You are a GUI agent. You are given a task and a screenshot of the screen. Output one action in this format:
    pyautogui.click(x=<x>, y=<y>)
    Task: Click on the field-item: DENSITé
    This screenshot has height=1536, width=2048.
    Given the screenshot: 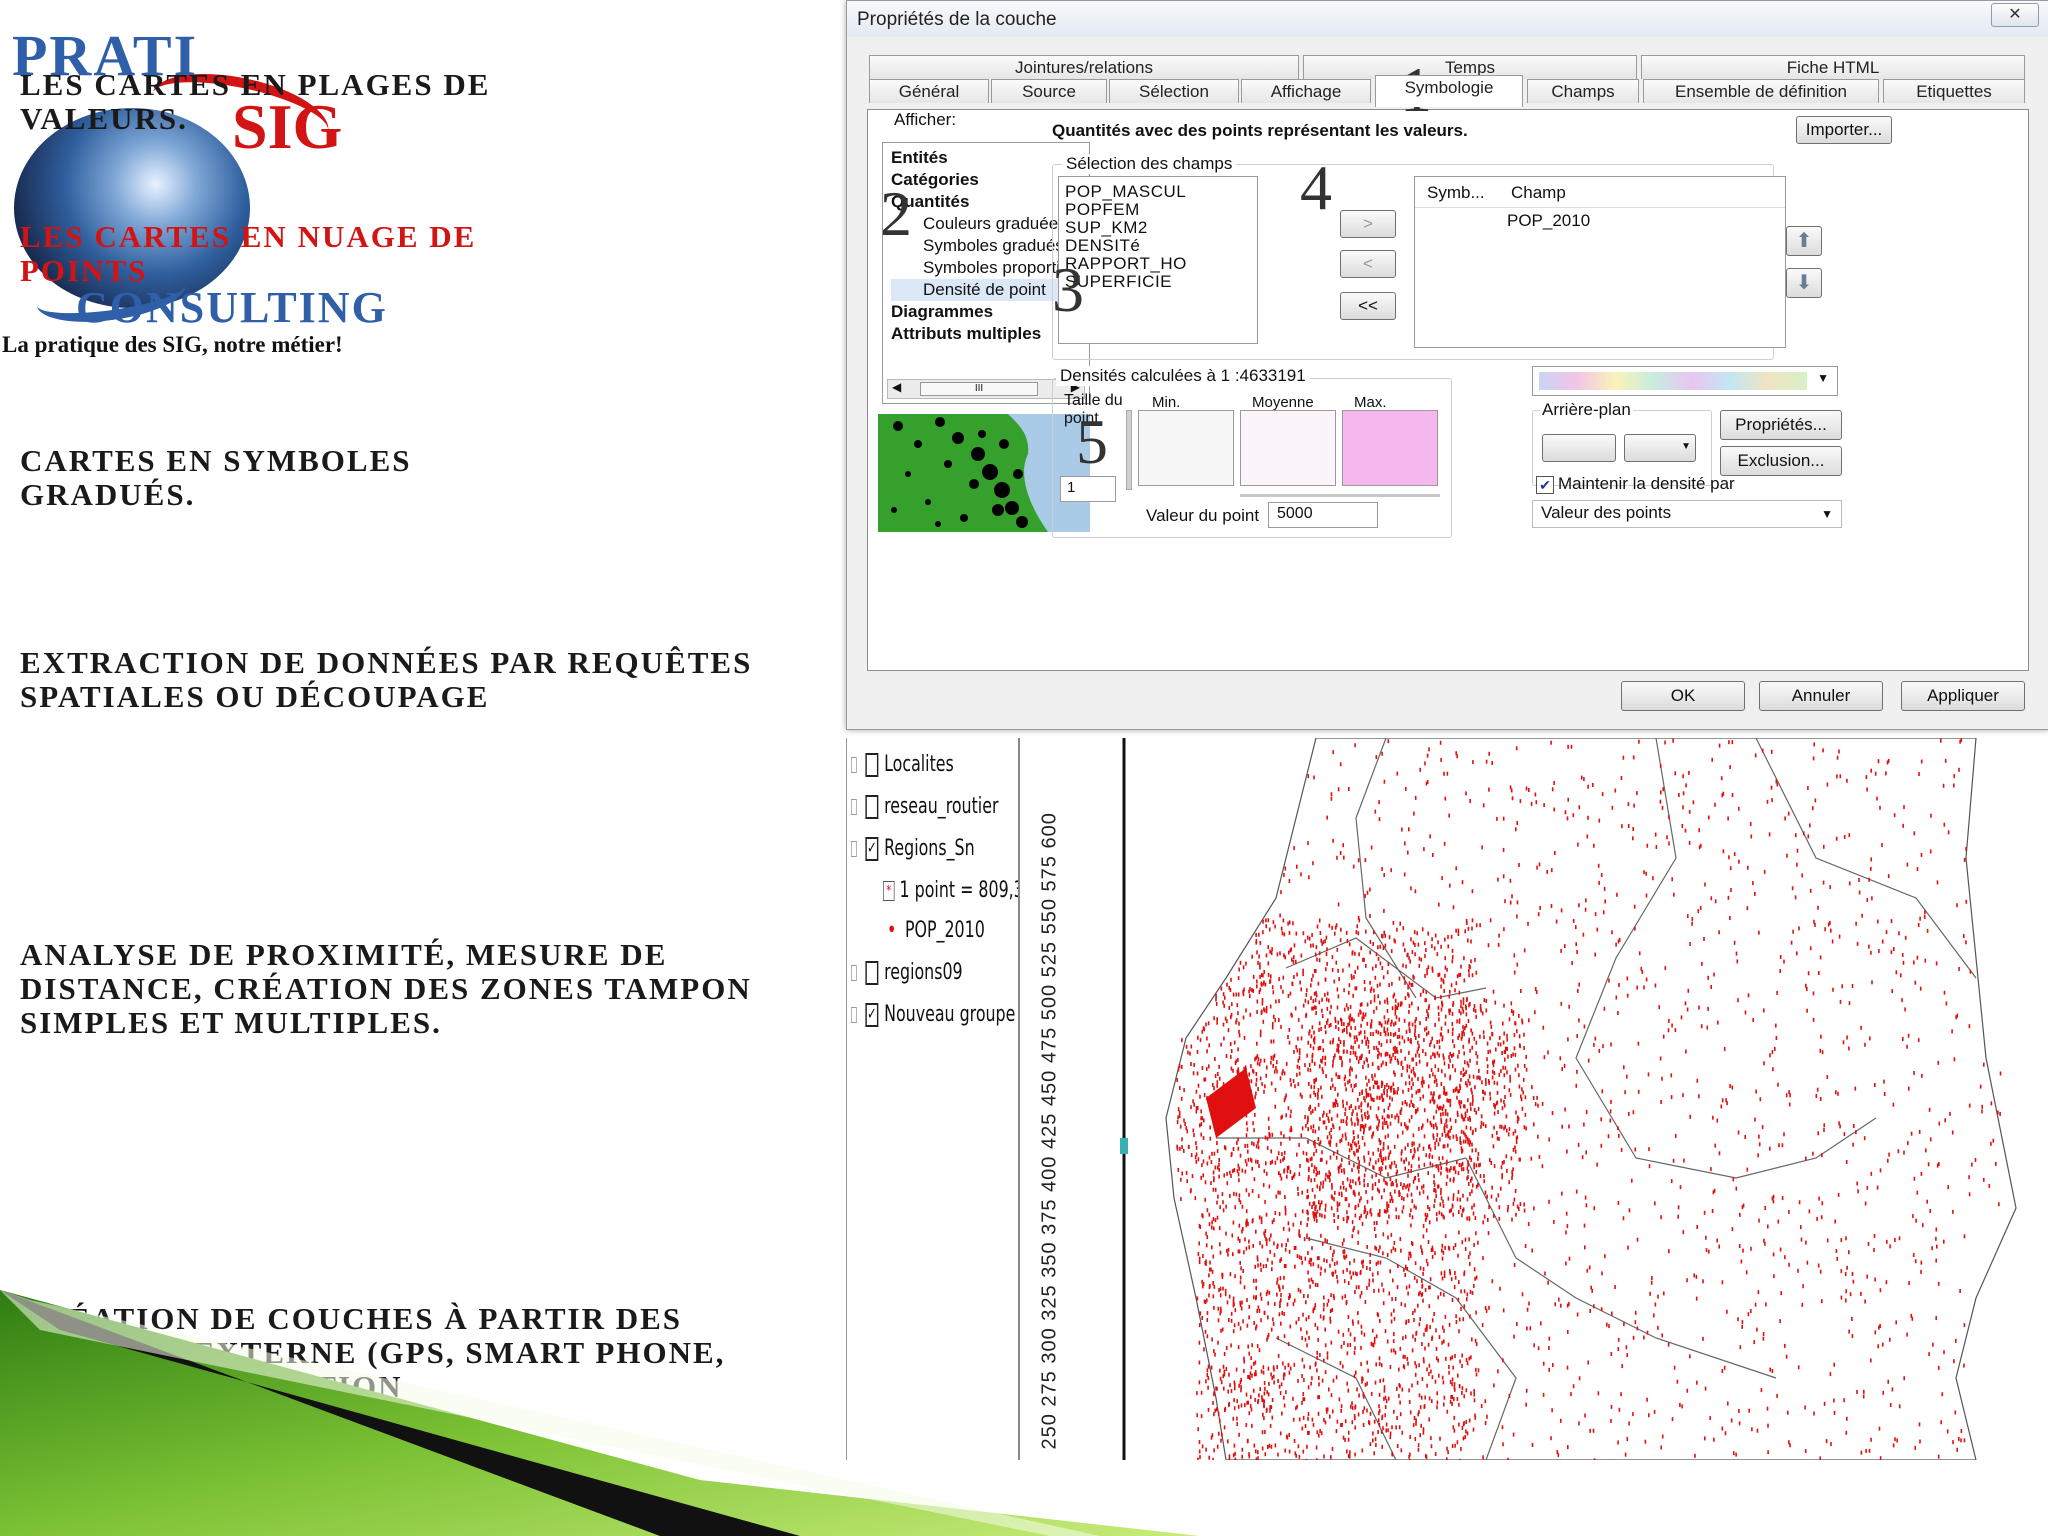 What is the action you would take?
    pyautogui.click(x=1158, y=246)
    